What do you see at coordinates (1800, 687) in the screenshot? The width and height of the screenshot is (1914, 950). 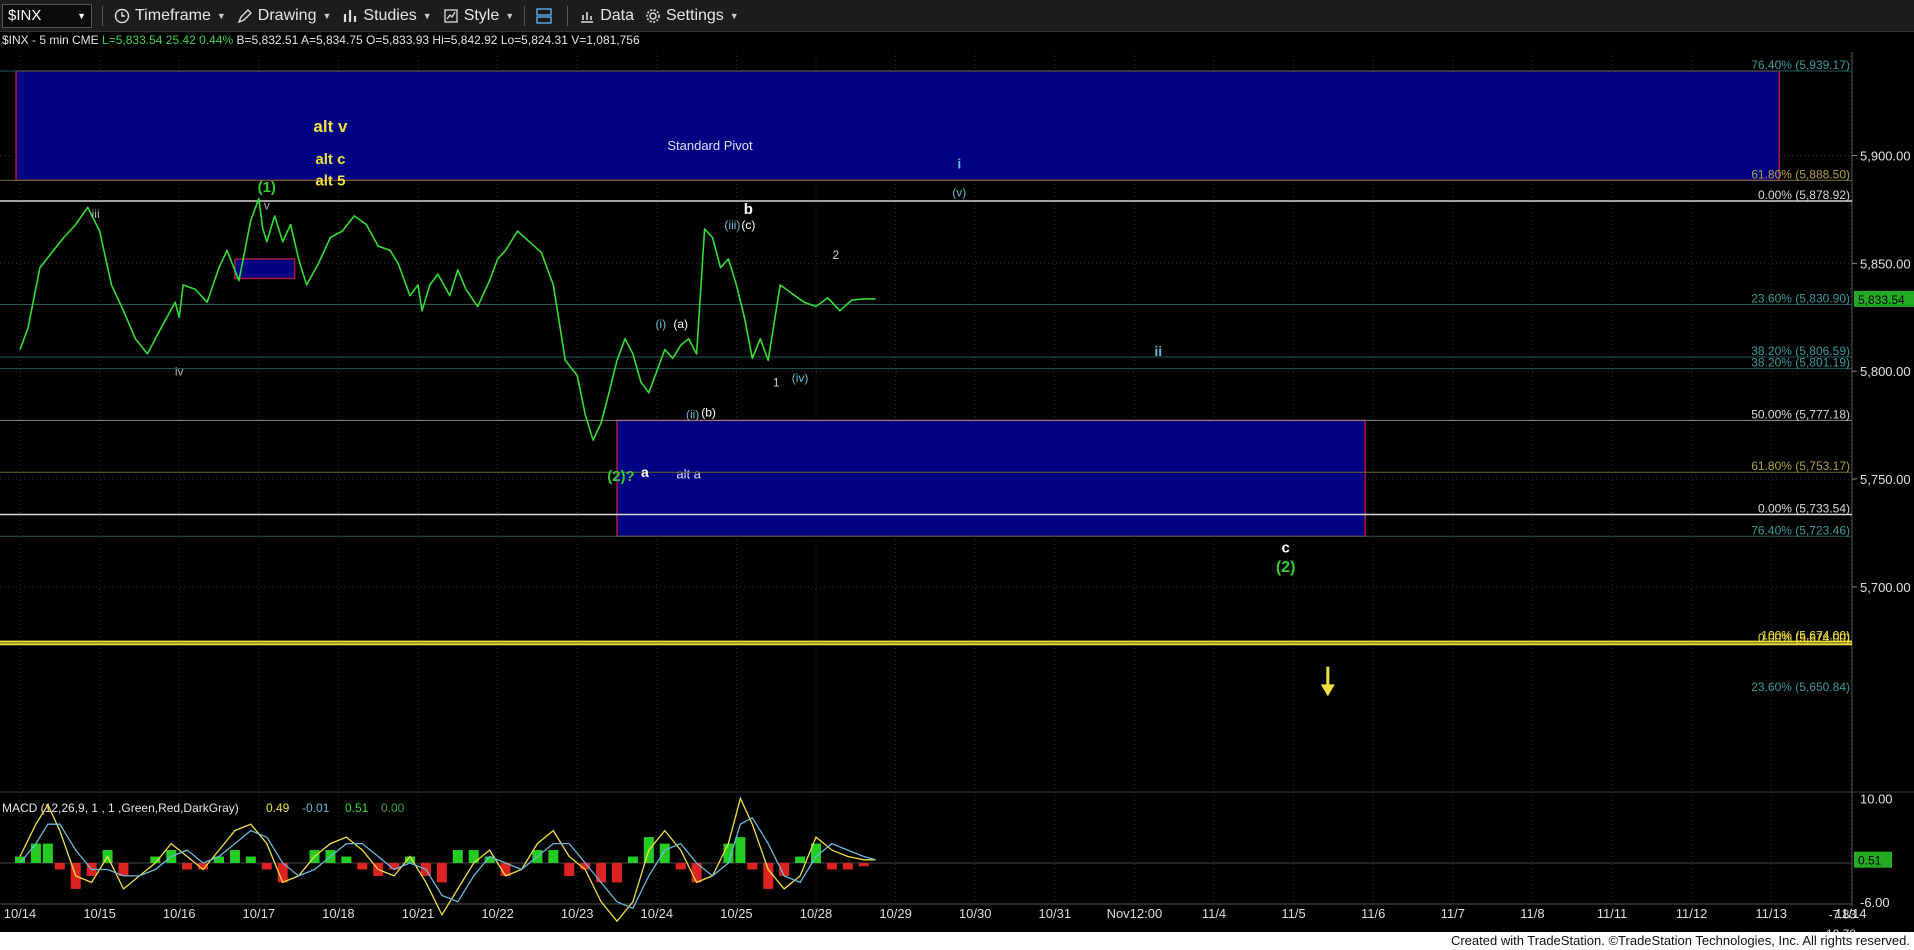 I see `fib-level-label: 23.60% (5,650.84)` at bounding box center [1800, 687].